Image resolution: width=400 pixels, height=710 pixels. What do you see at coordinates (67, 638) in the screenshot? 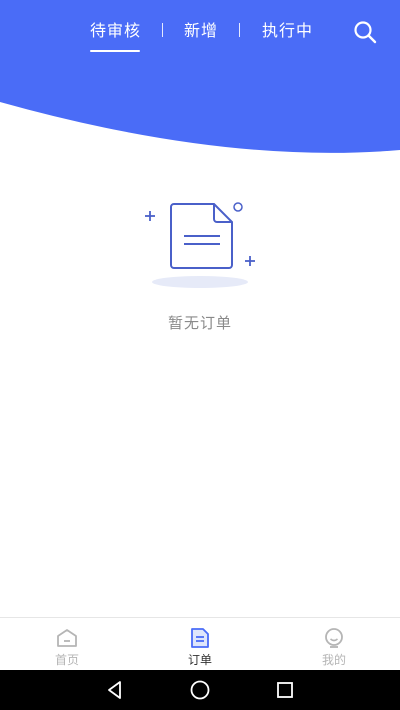
I see `home-icon` at bounding box center [67, 638].